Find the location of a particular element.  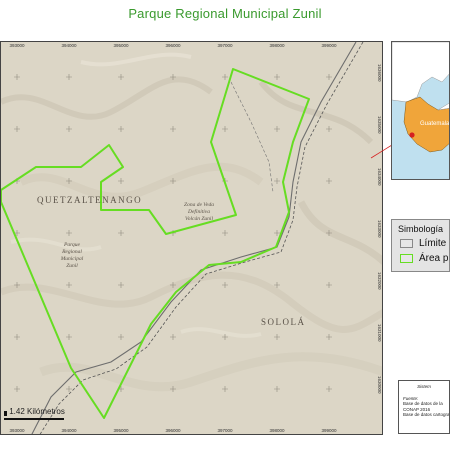

map-title: Parque Regional Municipal Zunil is located at coordinates (225, 13).